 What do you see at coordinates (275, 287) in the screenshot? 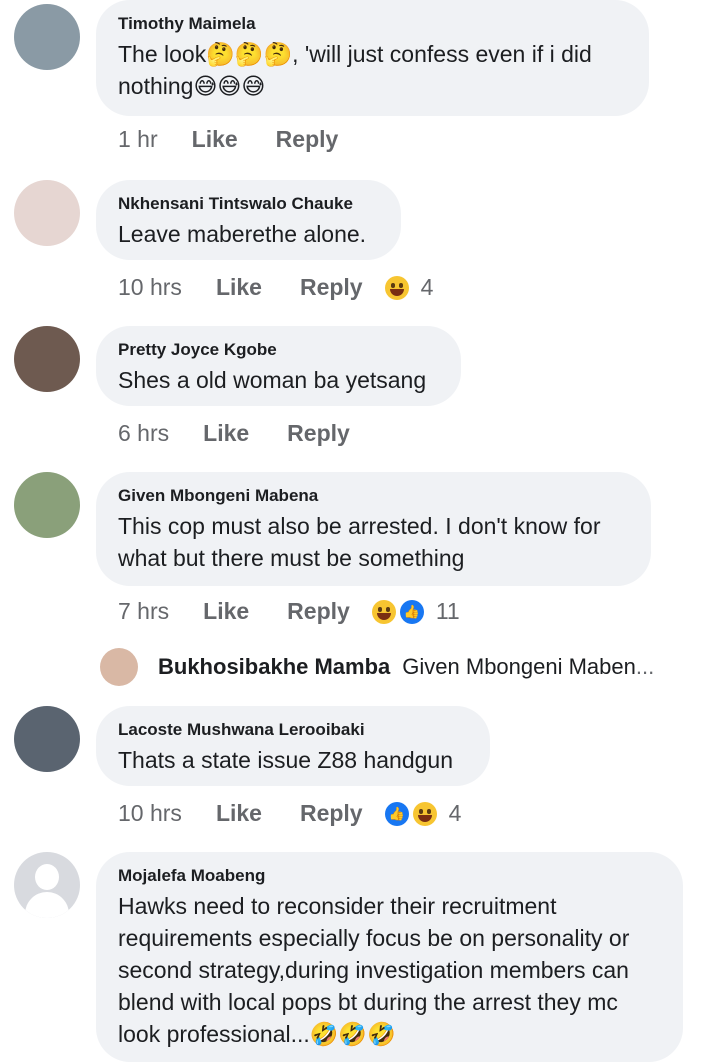
I see `comment-meta: 10 hrs Like Reply 4` at bounding box center [275, 287].